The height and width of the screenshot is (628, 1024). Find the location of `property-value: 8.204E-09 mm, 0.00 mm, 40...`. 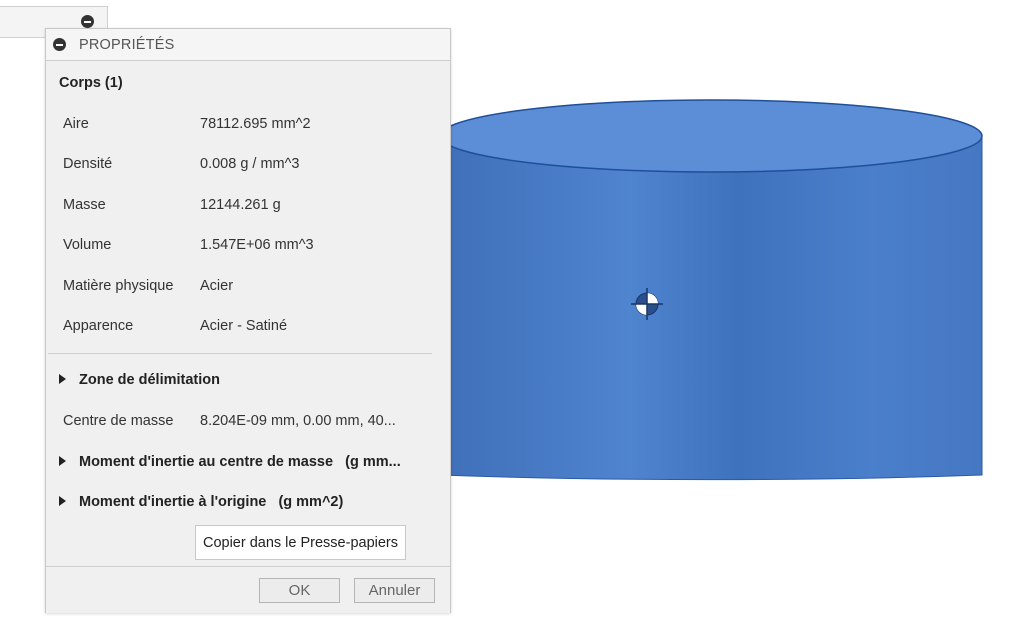

property-value: 8.204E-09 mm, 0.00 mm, 40... is located at coordinates (298, 421).